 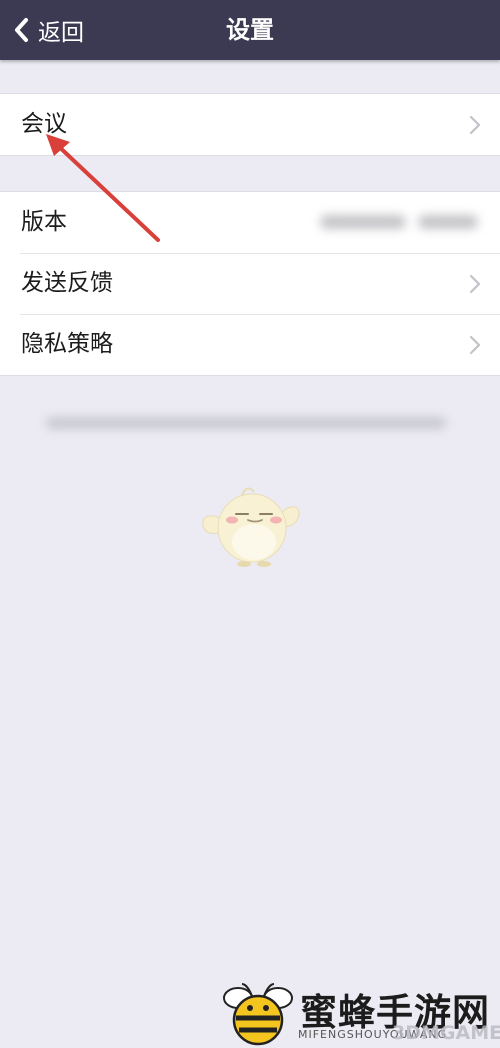 What do you see at coordinates (67, 344) in the screenshot?
I see `privacy-policy-label: 隐私策略` at bounding box center [67, 344].